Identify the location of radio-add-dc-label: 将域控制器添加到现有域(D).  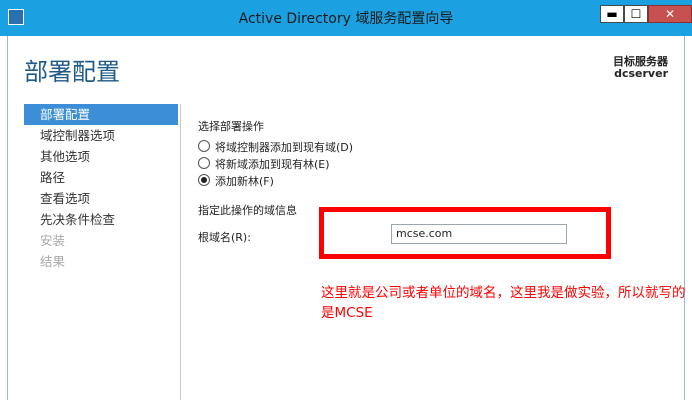
(284, 147).